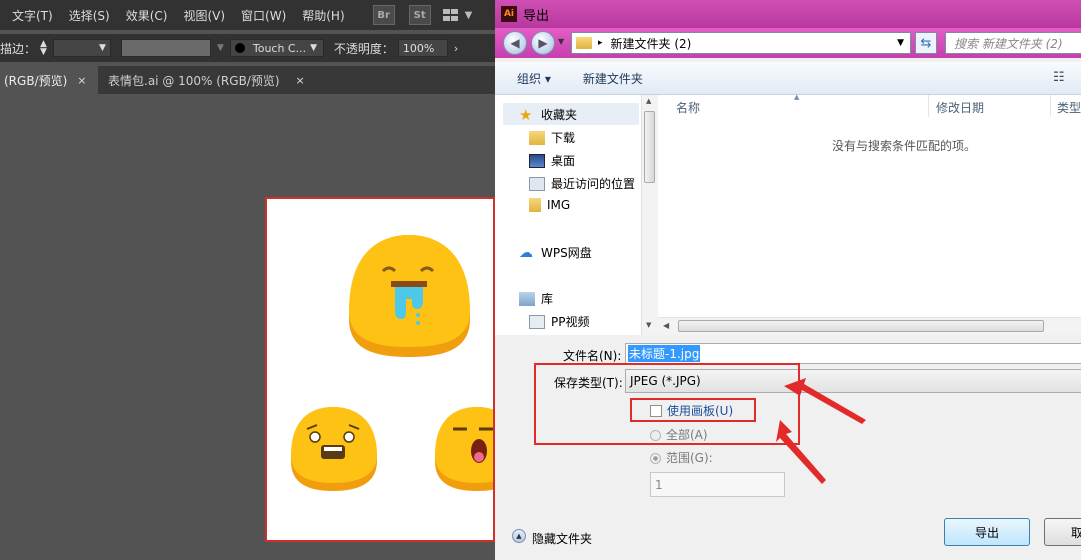 This screenshot has width=1081, height=560. I want to click on nav-img: IMG, so click(549, 205).